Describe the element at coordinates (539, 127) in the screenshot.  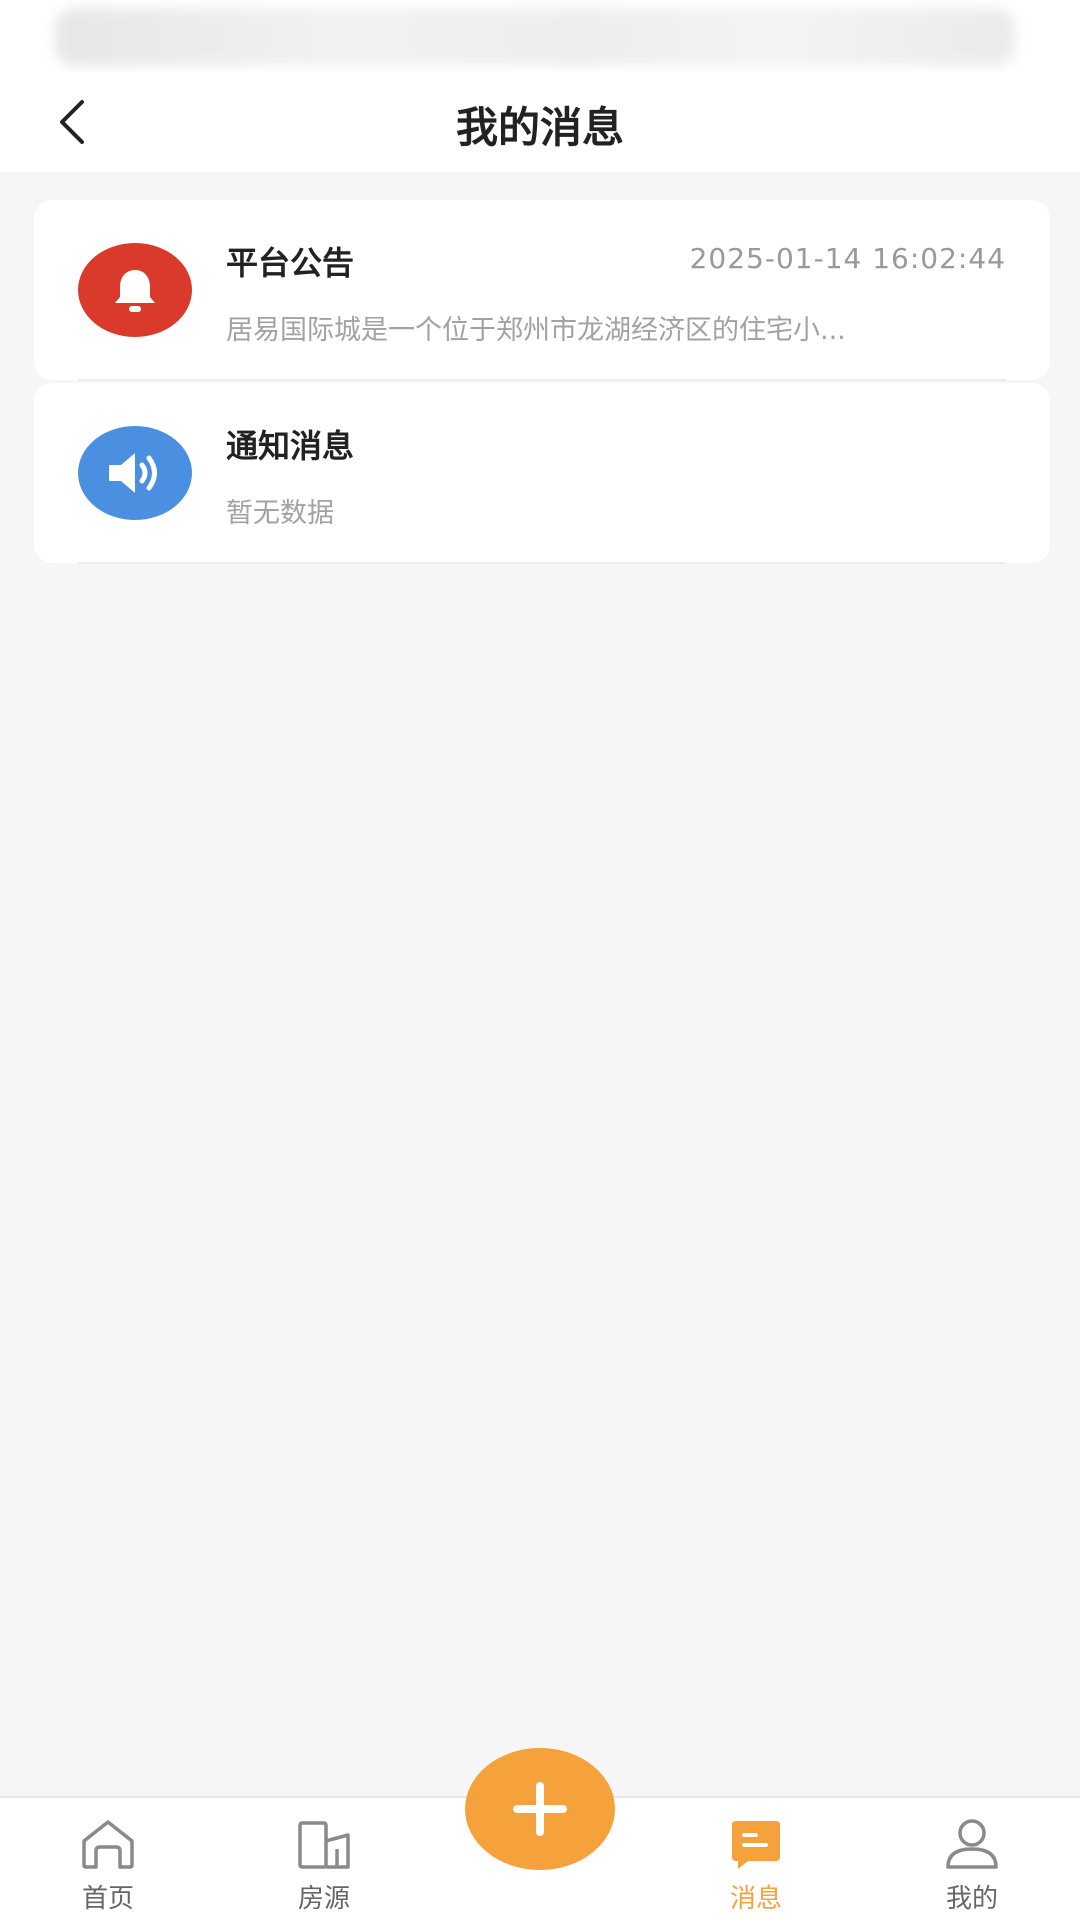
I see `page-title: 我的消息` at that location.